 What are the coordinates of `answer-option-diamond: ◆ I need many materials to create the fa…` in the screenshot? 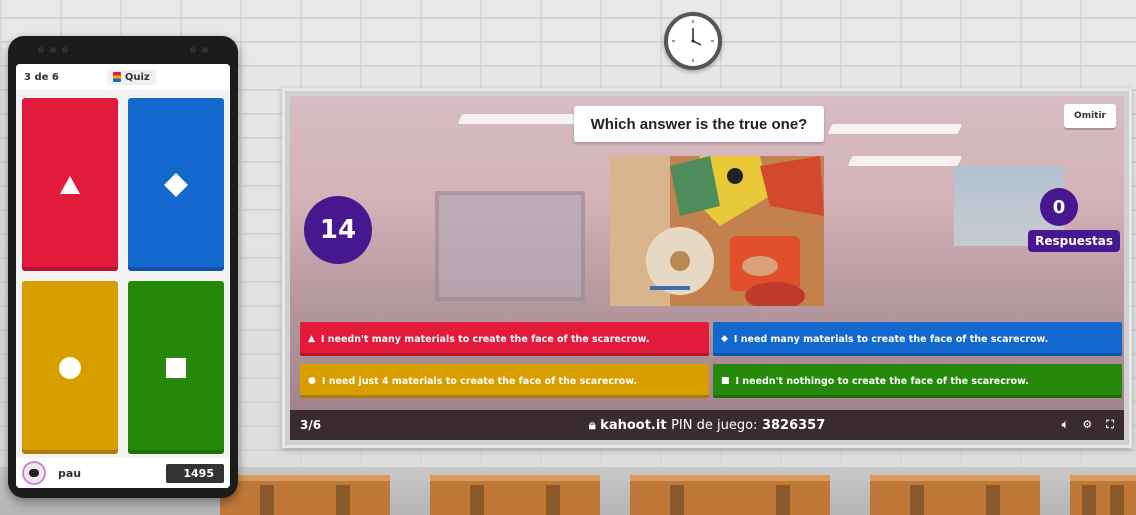 It's located at (917, 339).